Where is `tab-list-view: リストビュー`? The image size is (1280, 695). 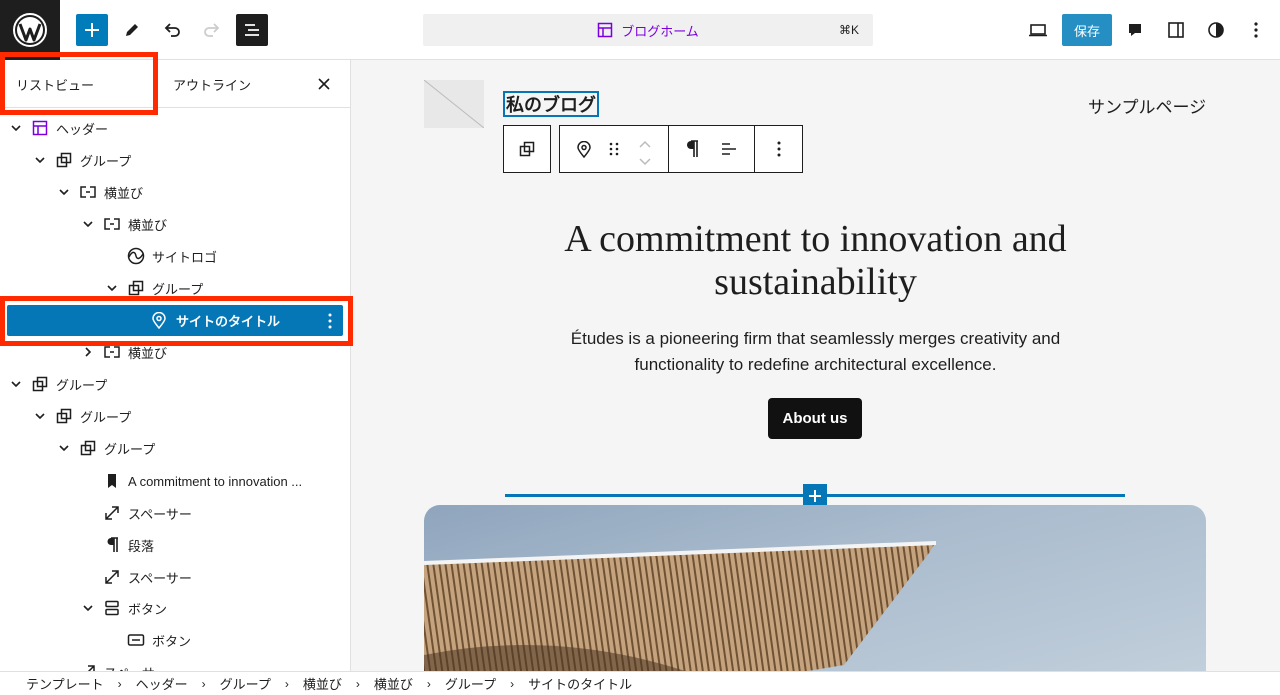
tab-list-view: リストビュー is located at coordinates (55, 84).